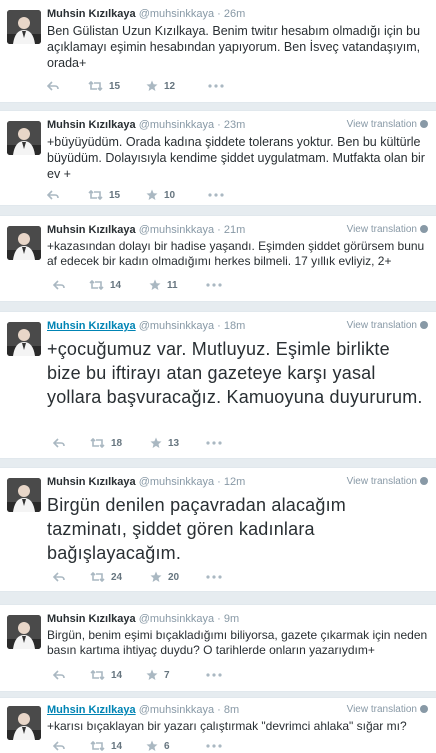 Image resolution: width=436 pixels, height=753 pixels. I want to click on tweet-timestamp: 21m, so click(234, 230).